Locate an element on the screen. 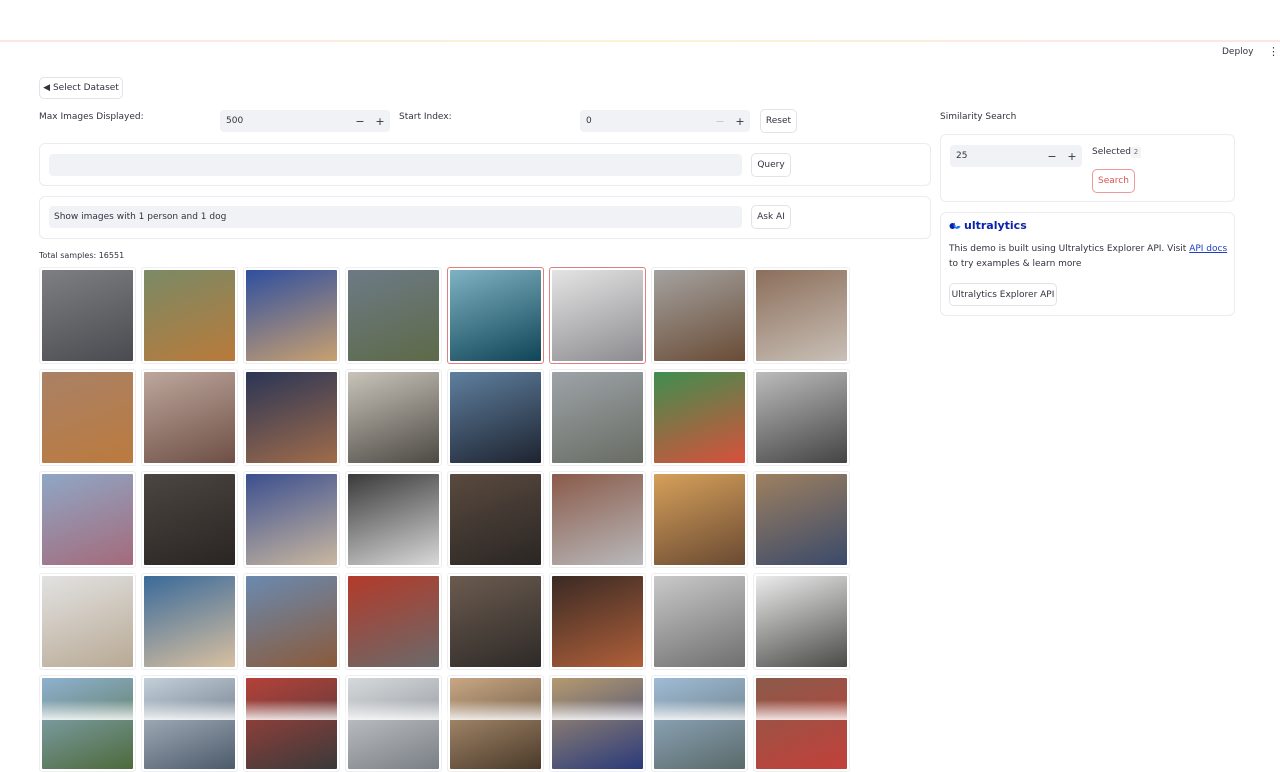  image-thumbnail-cat-blanket is located at coordinates (291, 417).